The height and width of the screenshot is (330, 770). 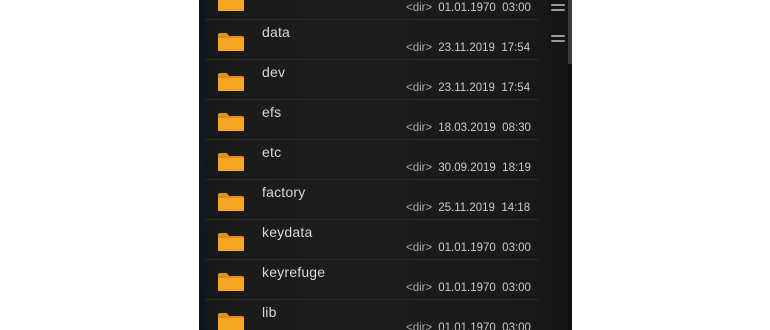 I want to click on file-date: 25.11.2019, so click(x=466, y=208).